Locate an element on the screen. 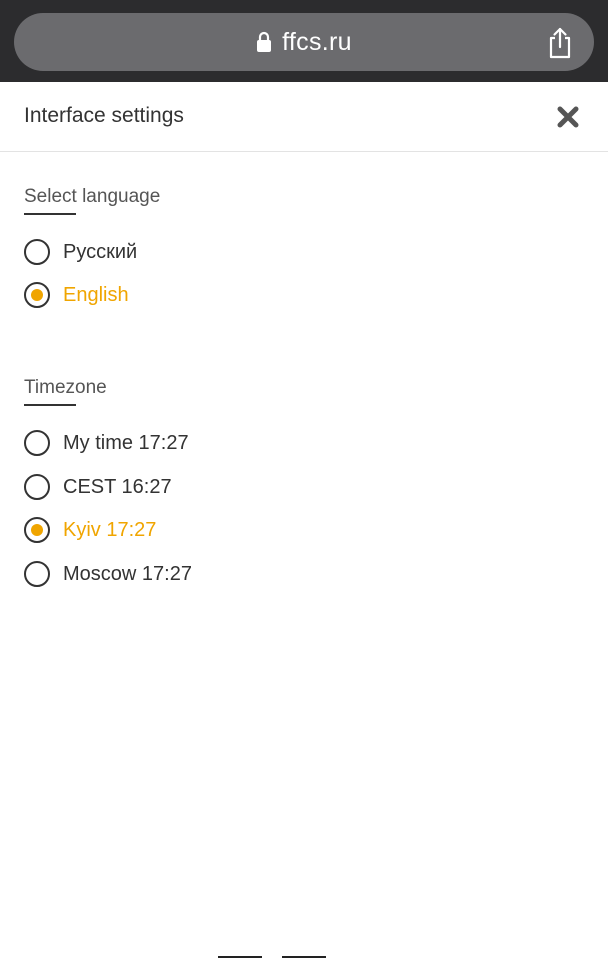 The height and width of the screenshot is (958, 608). lock-icon is located at coordinates (264, 41).